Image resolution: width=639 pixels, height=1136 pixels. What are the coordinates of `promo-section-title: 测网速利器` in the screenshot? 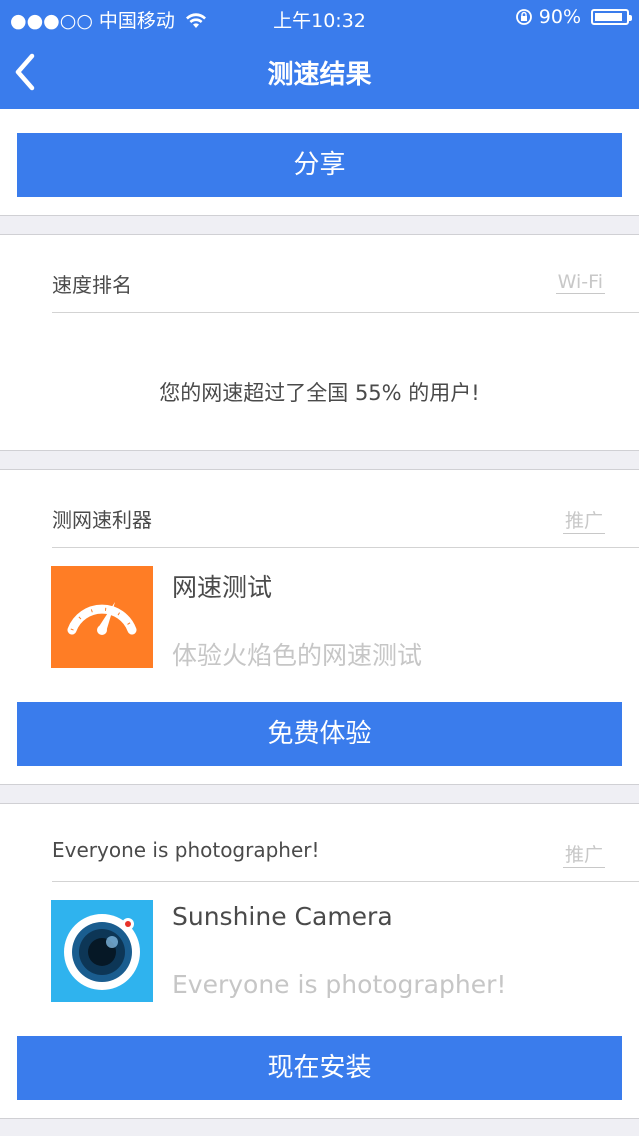 It's located at (102, 520).